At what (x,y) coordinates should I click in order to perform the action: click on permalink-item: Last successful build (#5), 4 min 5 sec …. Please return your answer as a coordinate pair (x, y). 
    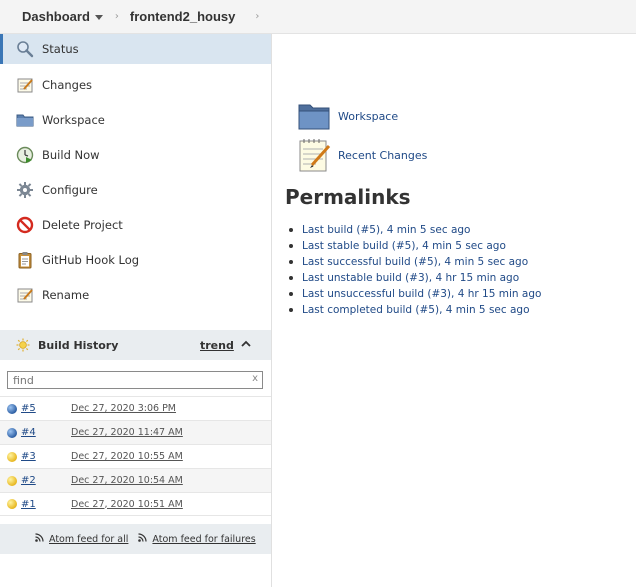
    Looking at the image, I should click on (414, 262).